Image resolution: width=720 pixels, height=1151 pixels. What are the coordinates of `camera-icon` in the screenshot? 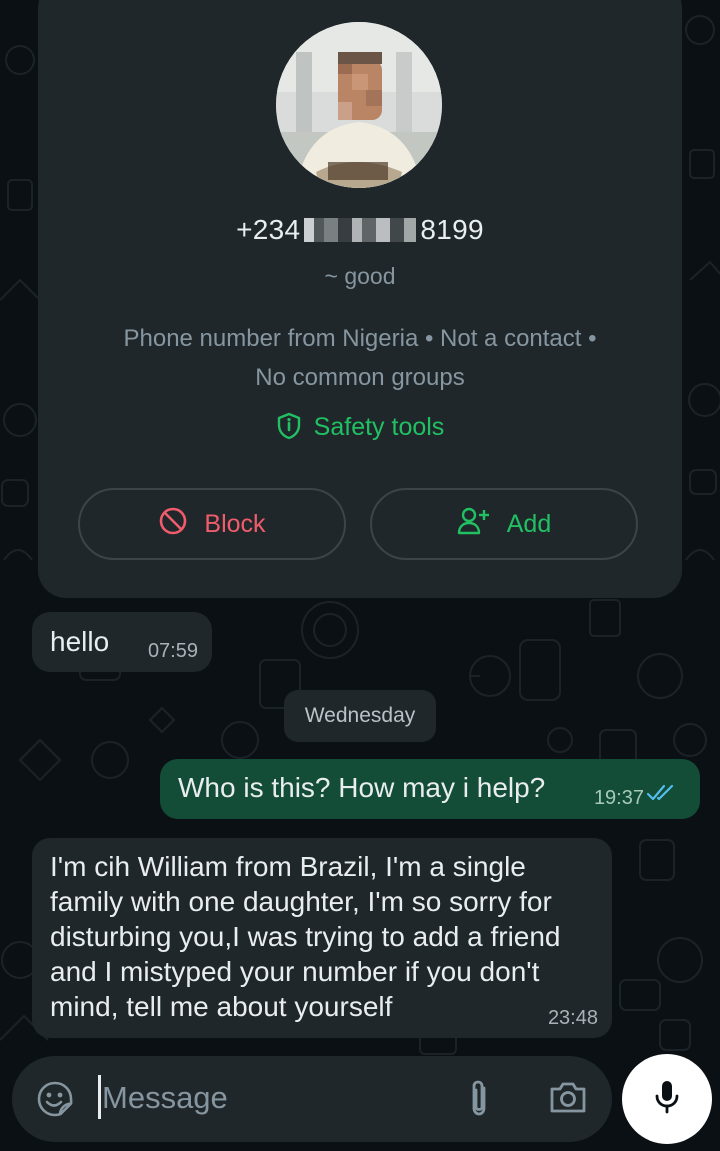 It's located at (568, 1099).